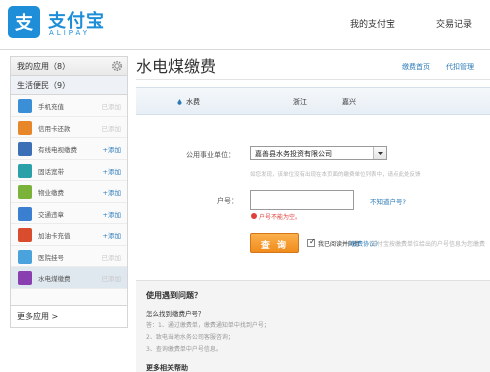 Image resolution: width=490 pixels, height=372 pixels. Describe the element at coordinates (37, 316) in the screenshot. I see `more-apps-link: 更多应用 >` at that location.